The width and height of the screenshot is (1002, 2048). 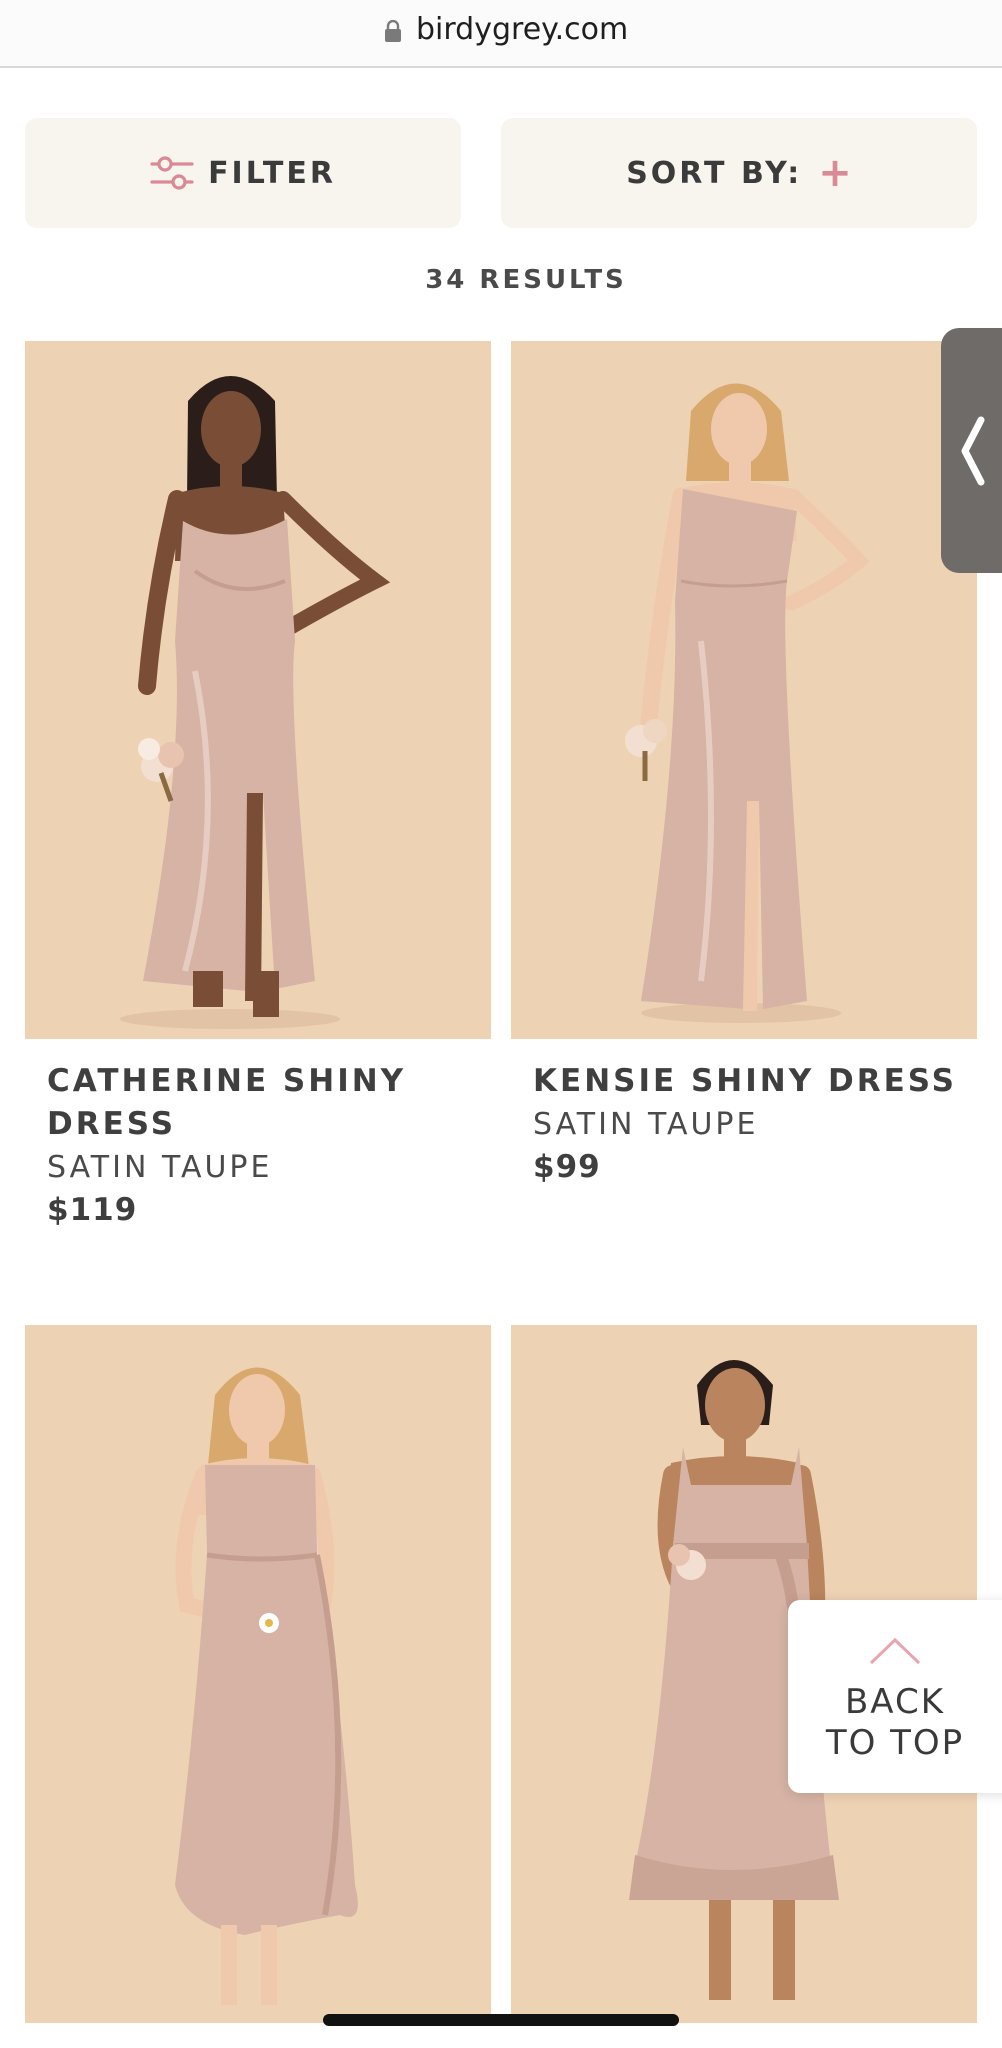 I want to click on product-price: $99, so click(x=567, y=1167).